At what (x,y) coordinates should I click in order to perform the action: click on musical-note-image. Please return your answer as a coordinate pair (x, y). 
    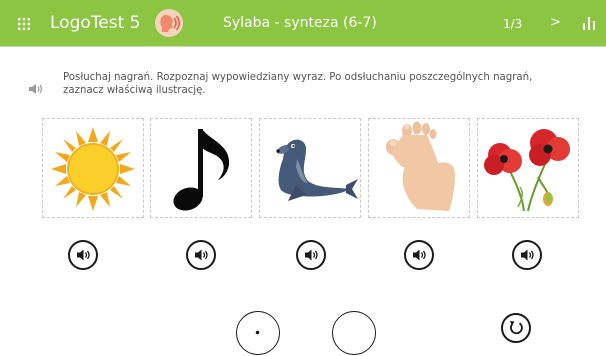
    Looking at the image, I should click on (201, 170).